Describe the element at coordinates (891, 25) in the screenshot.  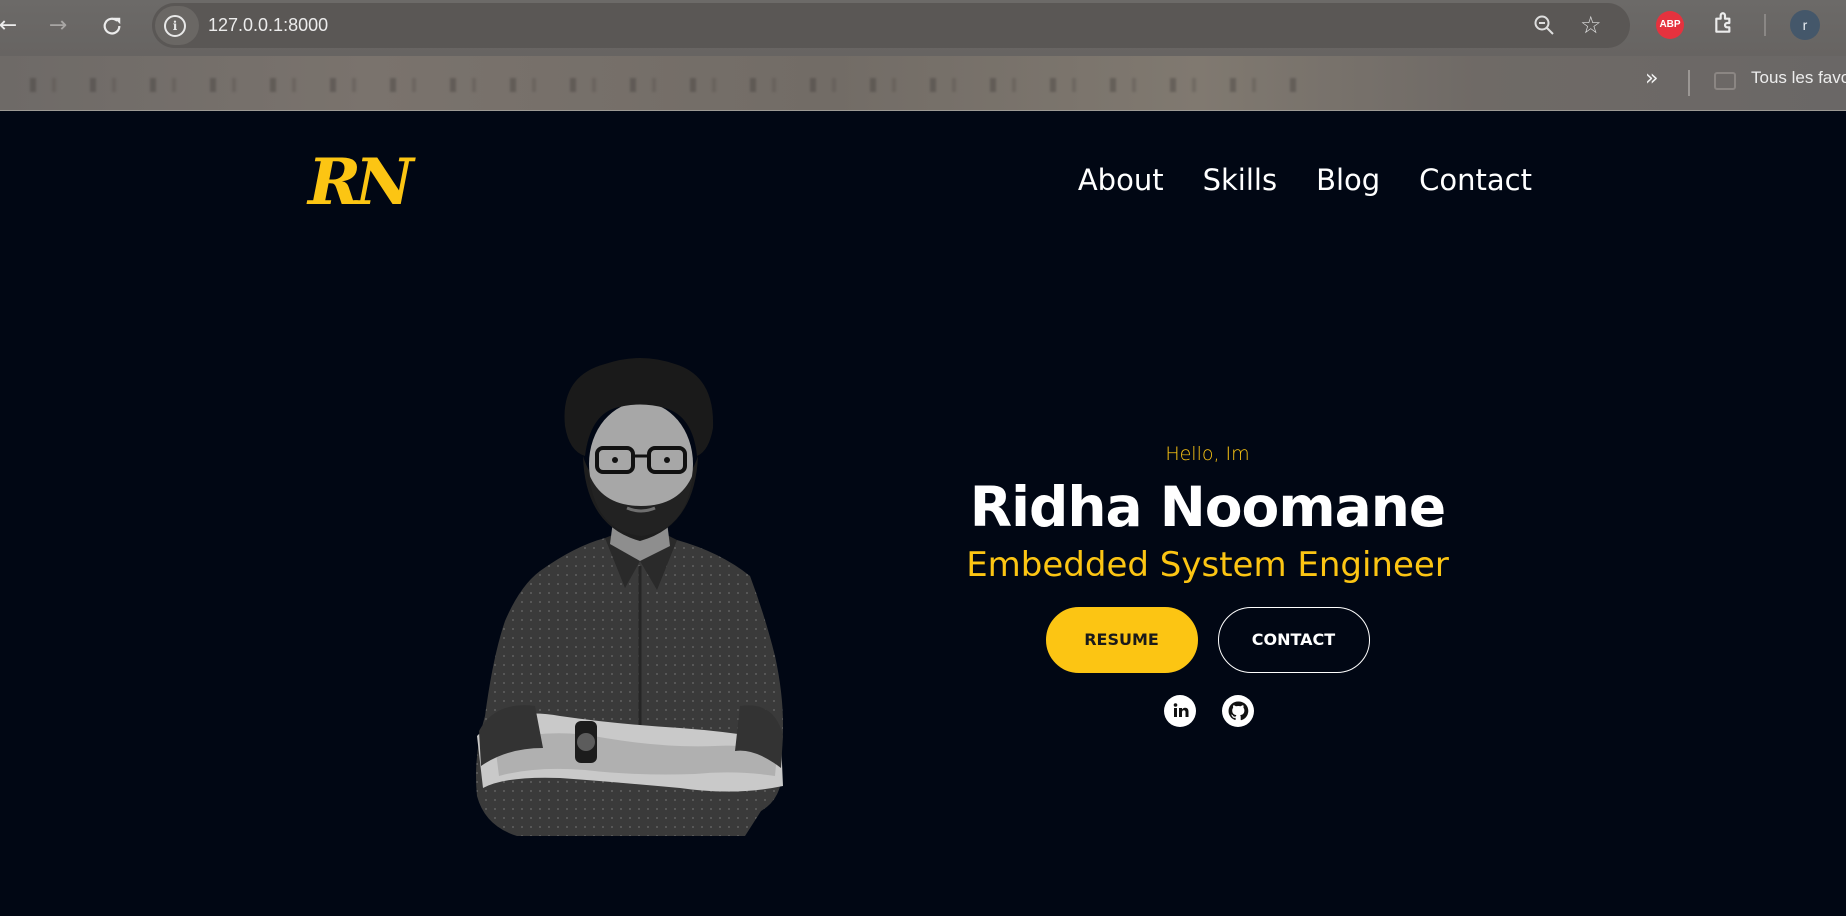
I see `address-bar: i 127.0.0.1:8000 ☆` at that location.